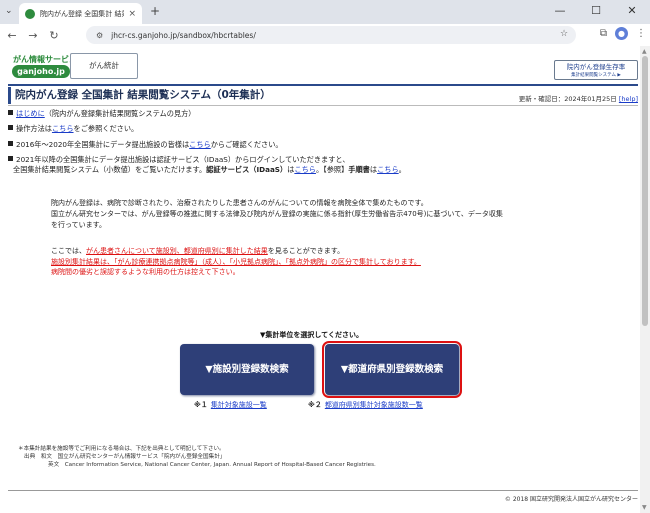 The image size is (650, 513). What do you see at coordinates (596, 67) in the screenshot?
I see `survival-rate-button-label: 院内がん登録生存率` at bounding box center [596, 67].